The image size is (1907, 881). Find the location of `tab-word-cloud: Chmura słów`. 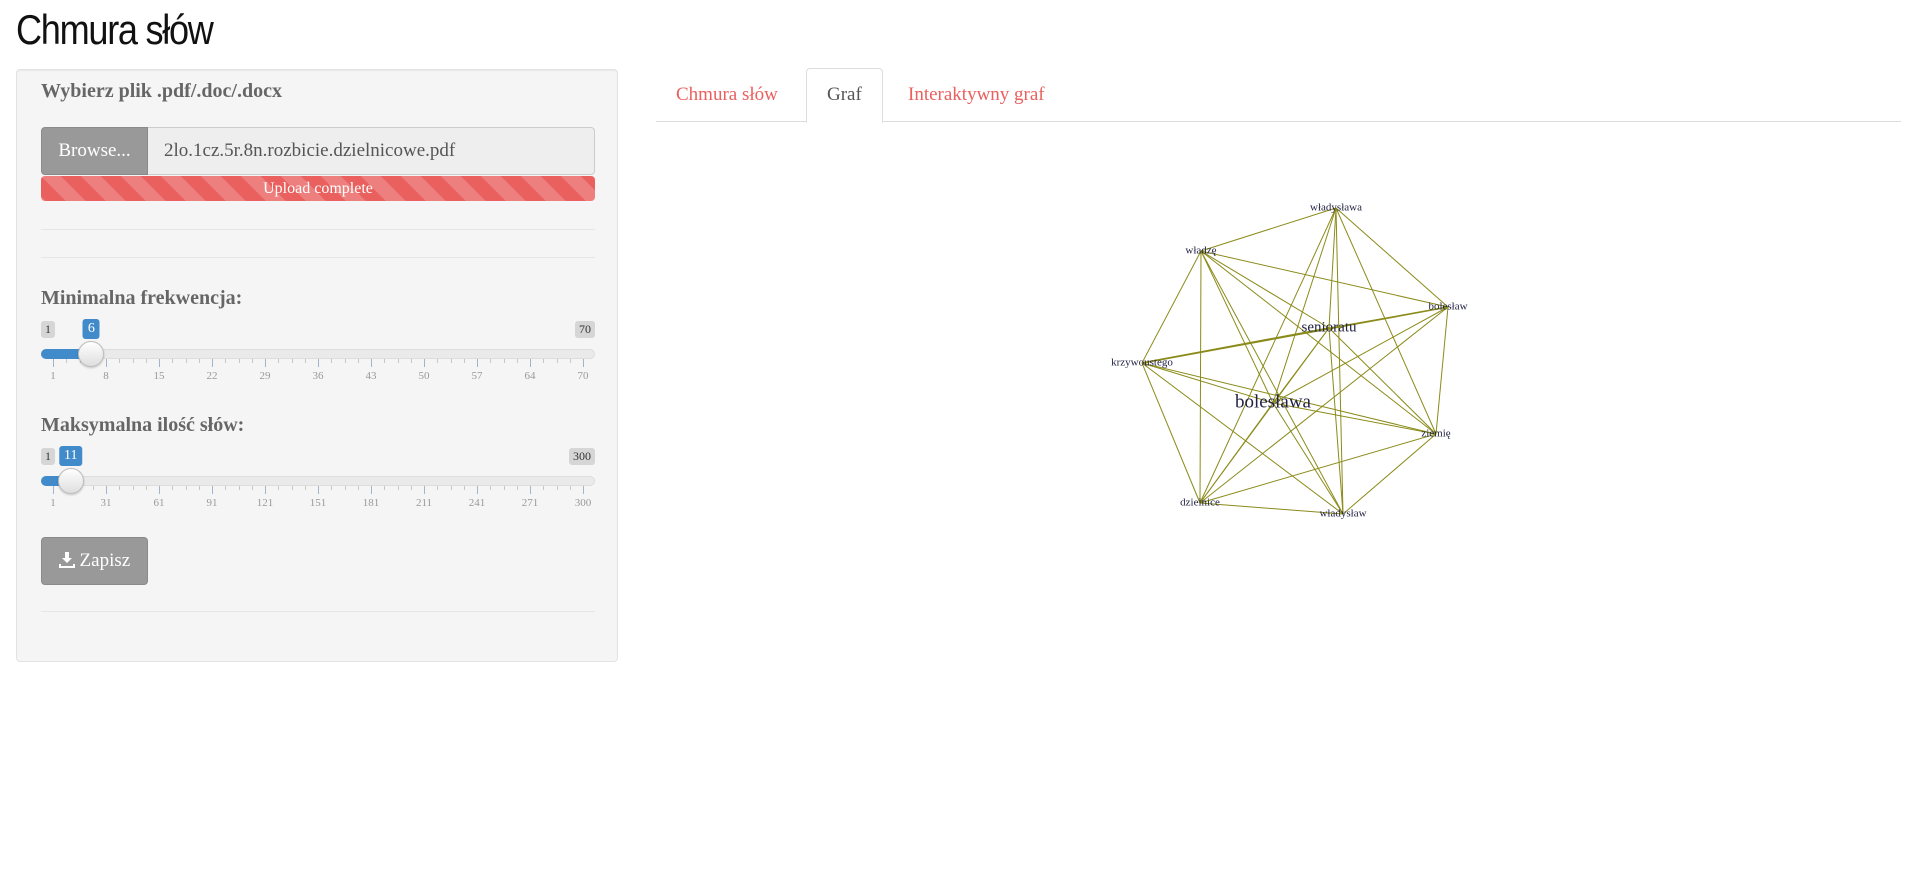

tab-word-cloud: Chmura słów is located at coordinates (727, 95).